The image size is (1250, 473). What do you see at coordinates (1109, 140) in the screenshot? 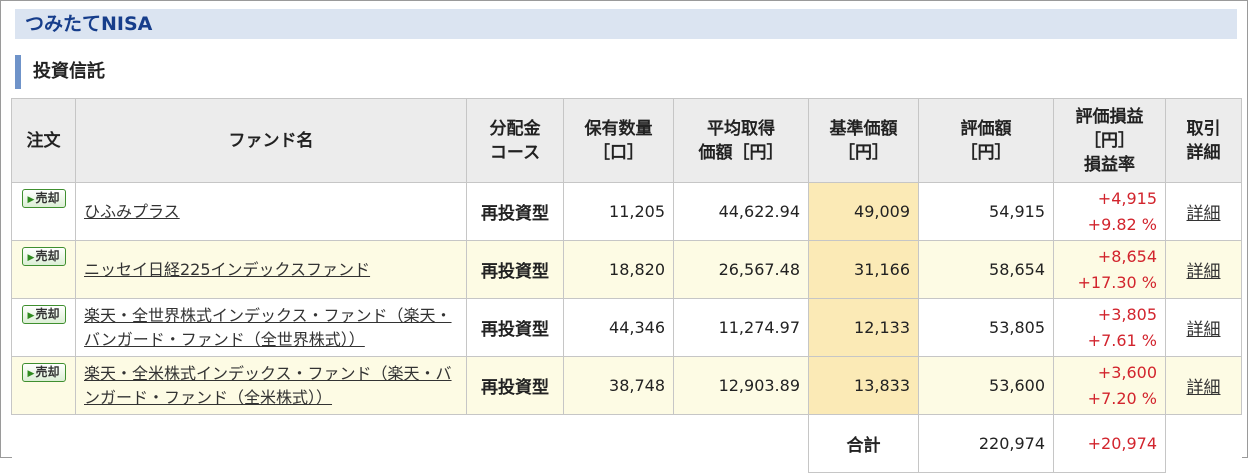
I see `col-header-pl: 評価損益 ［円］ 損益率` at bounding box center [1109, 140].